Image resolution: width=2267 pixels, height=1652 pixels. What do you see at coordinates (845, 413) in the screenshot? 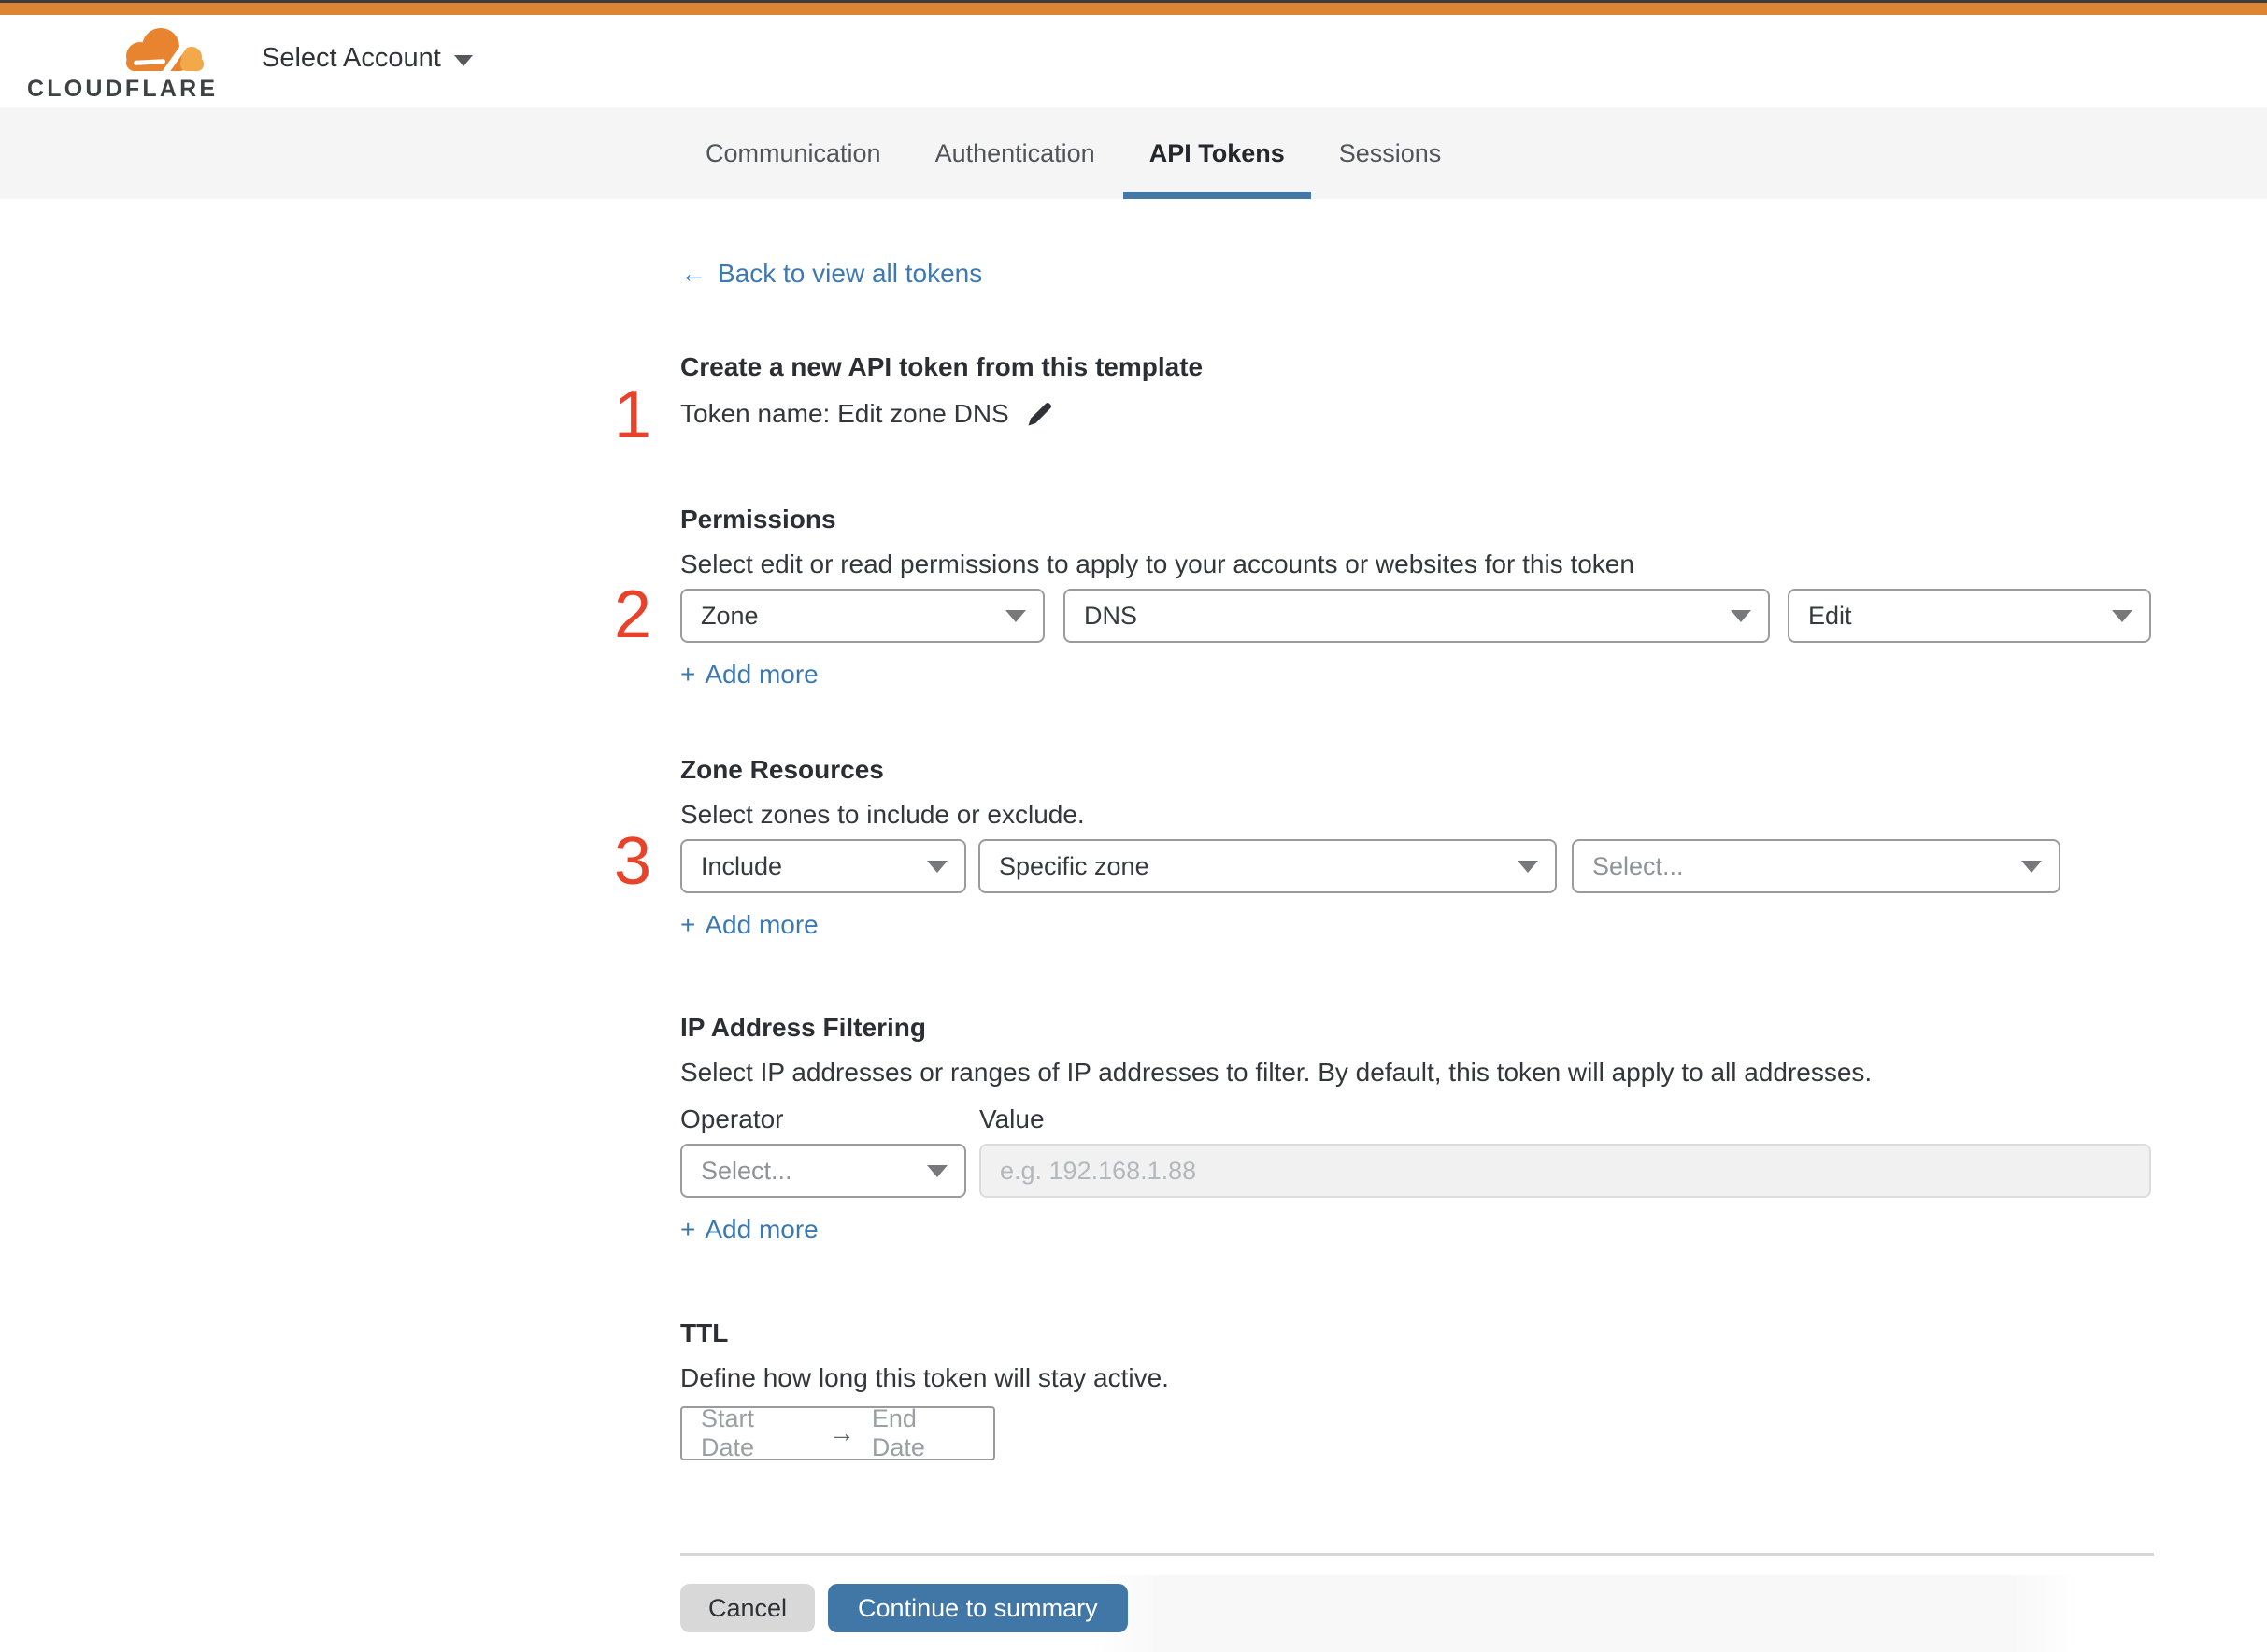
I see `token-name-text: Token name: Edit zone DNS` at bounding box center [845, 413].